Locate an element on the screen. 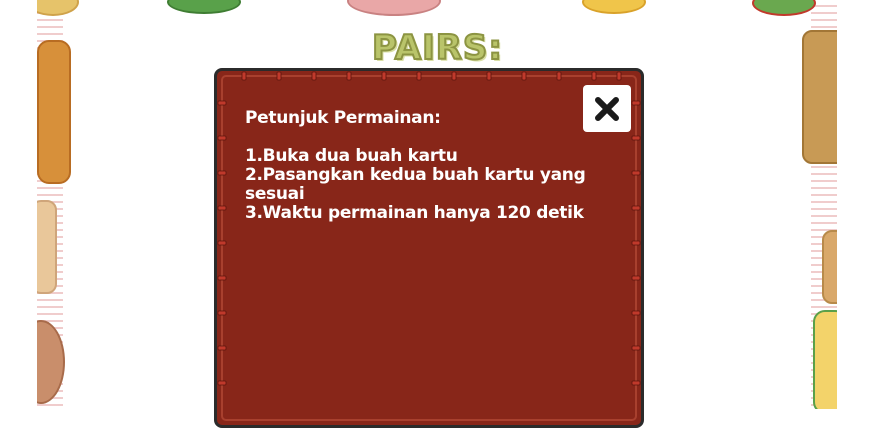 The height and width of the screenshot is (431, 875). instruction-step: 3.Waktu permainan hanya 120 detik is located at coordinates (414, 213).